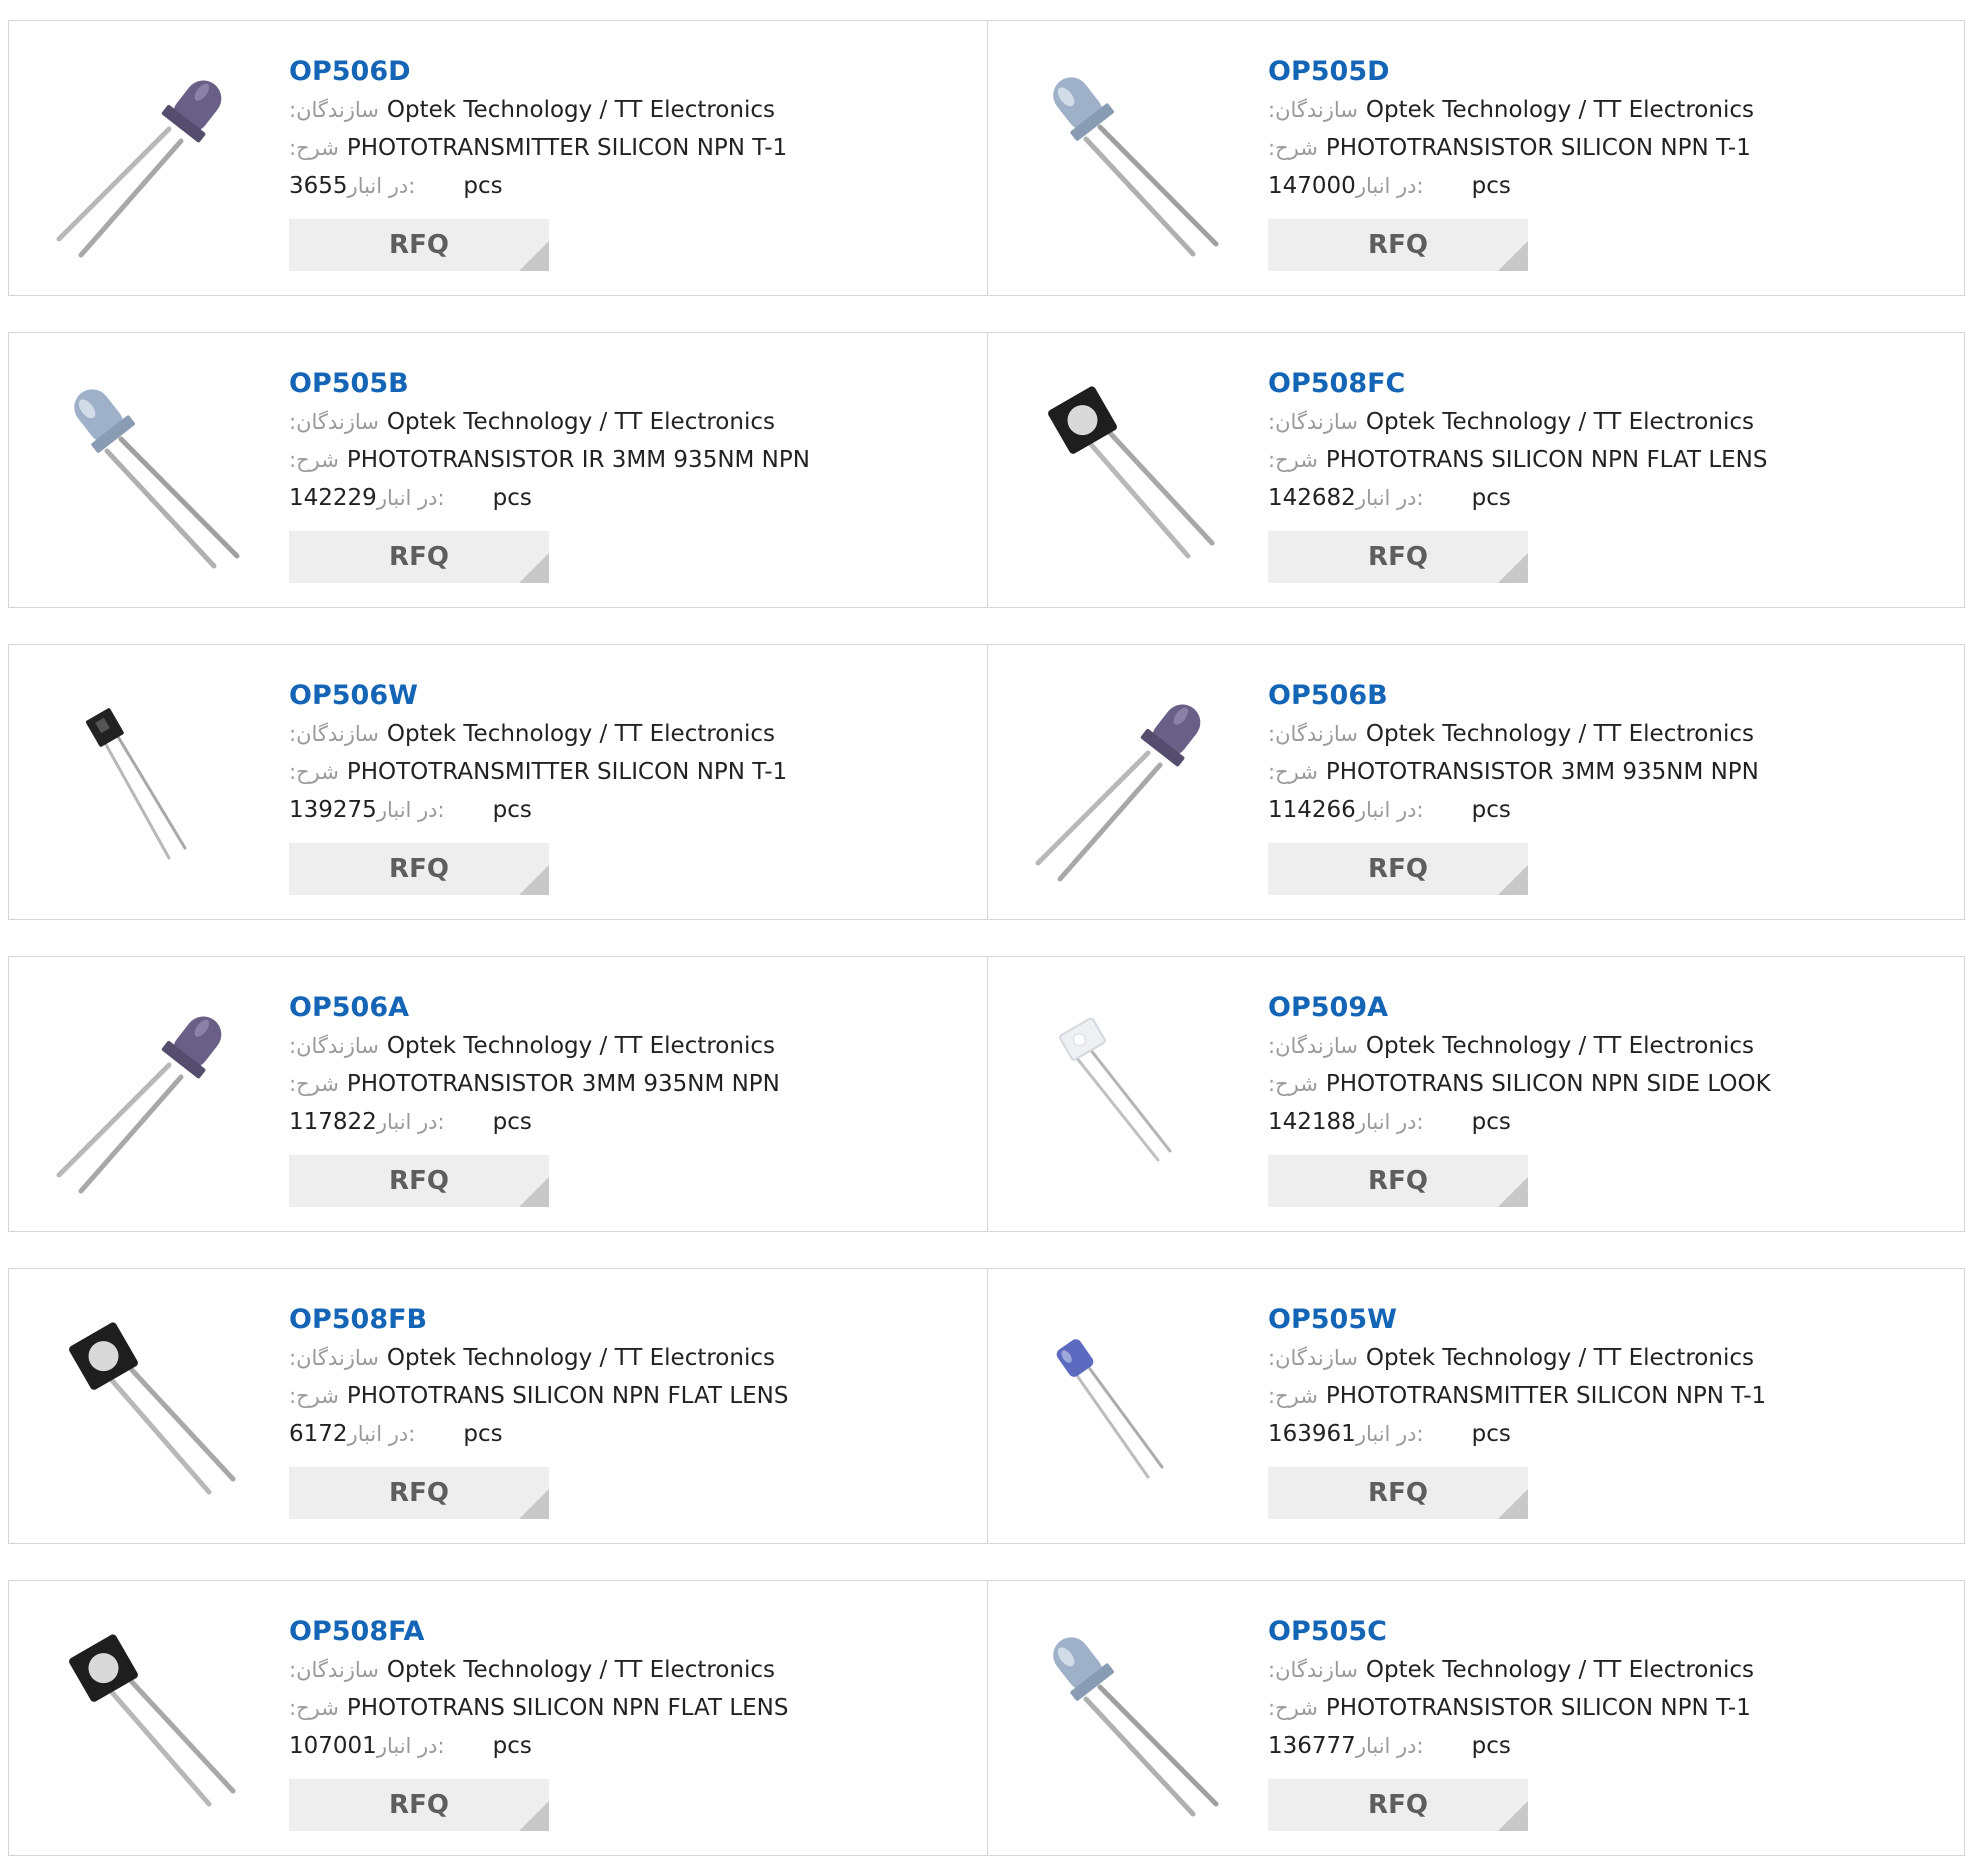  What do you see at coordinates (1611, 1320) in the screenshot?
I see `part-number-link: OP505W` at bounding box center [1611, 1320].